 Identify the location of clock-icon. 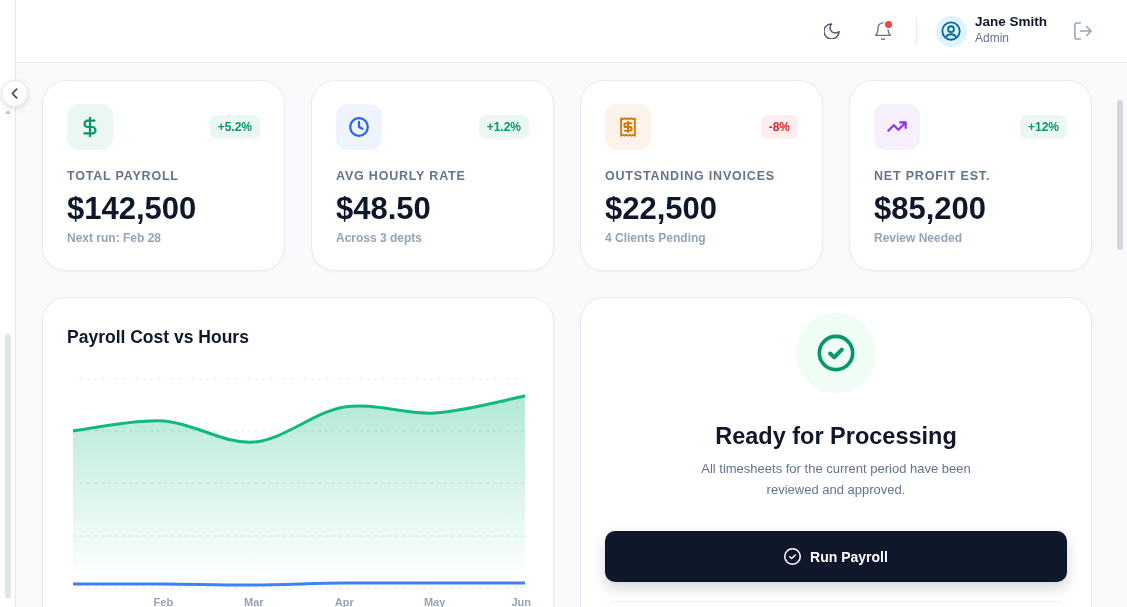
(359, 127).